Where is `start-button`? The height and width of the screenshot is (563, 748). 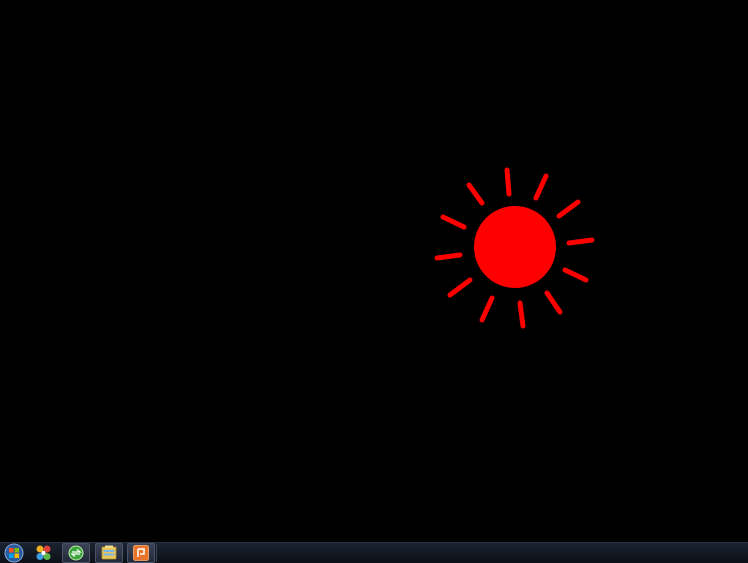 start-button is located at coordinates (14, 553).